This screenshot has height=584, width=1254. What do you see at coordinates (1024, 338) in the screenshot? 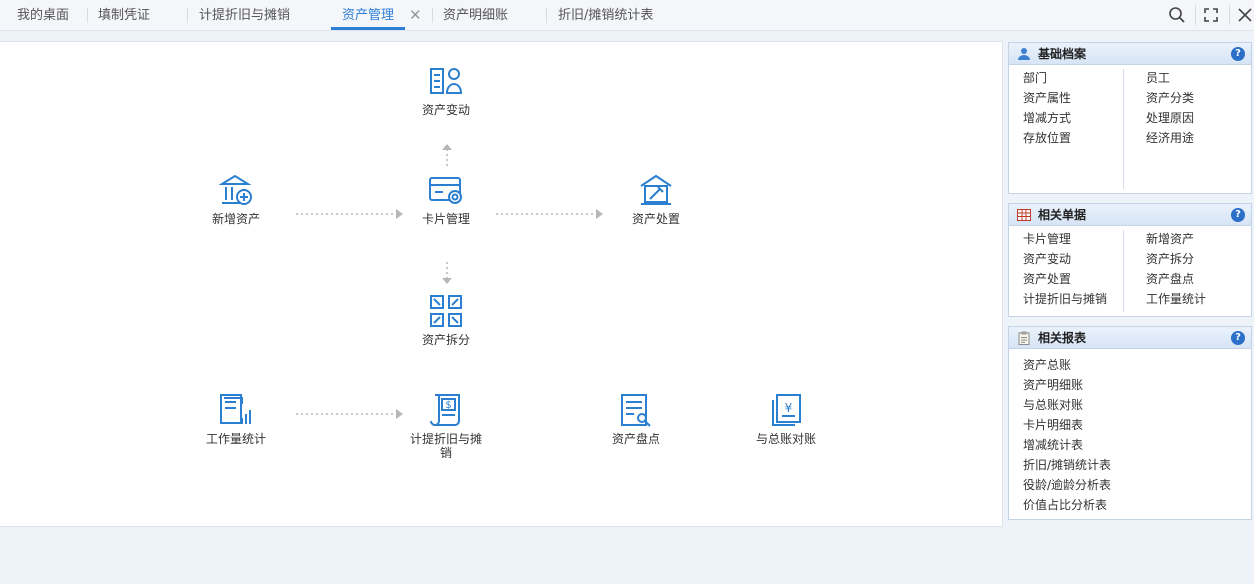
I see `clipboard-icon` at bounding box center [1024, 338].